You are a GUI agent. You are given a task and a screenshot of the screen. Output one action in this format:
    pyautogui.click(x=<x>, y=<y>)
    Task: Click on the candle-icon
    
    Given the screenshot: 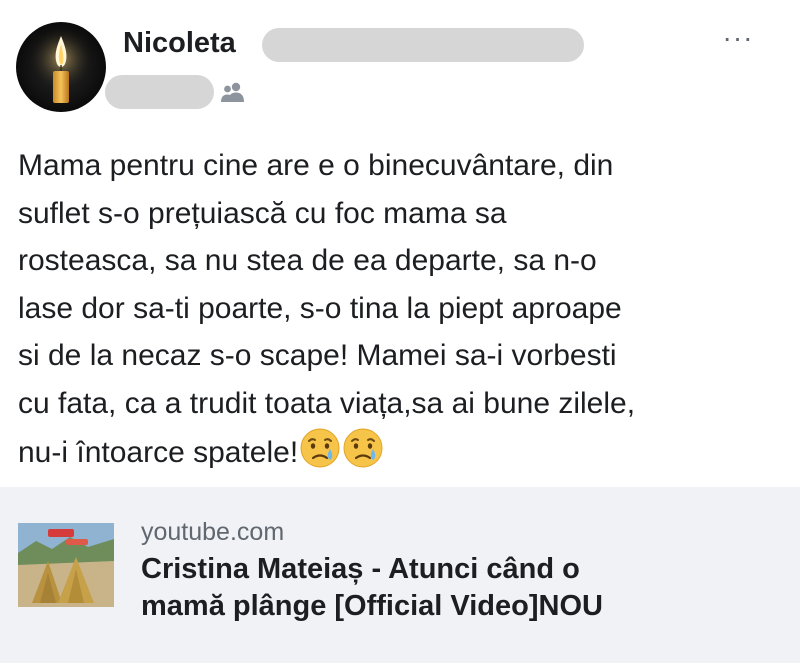 What is the action you would take?
    pyautogui.click(x=61, y=65)
    